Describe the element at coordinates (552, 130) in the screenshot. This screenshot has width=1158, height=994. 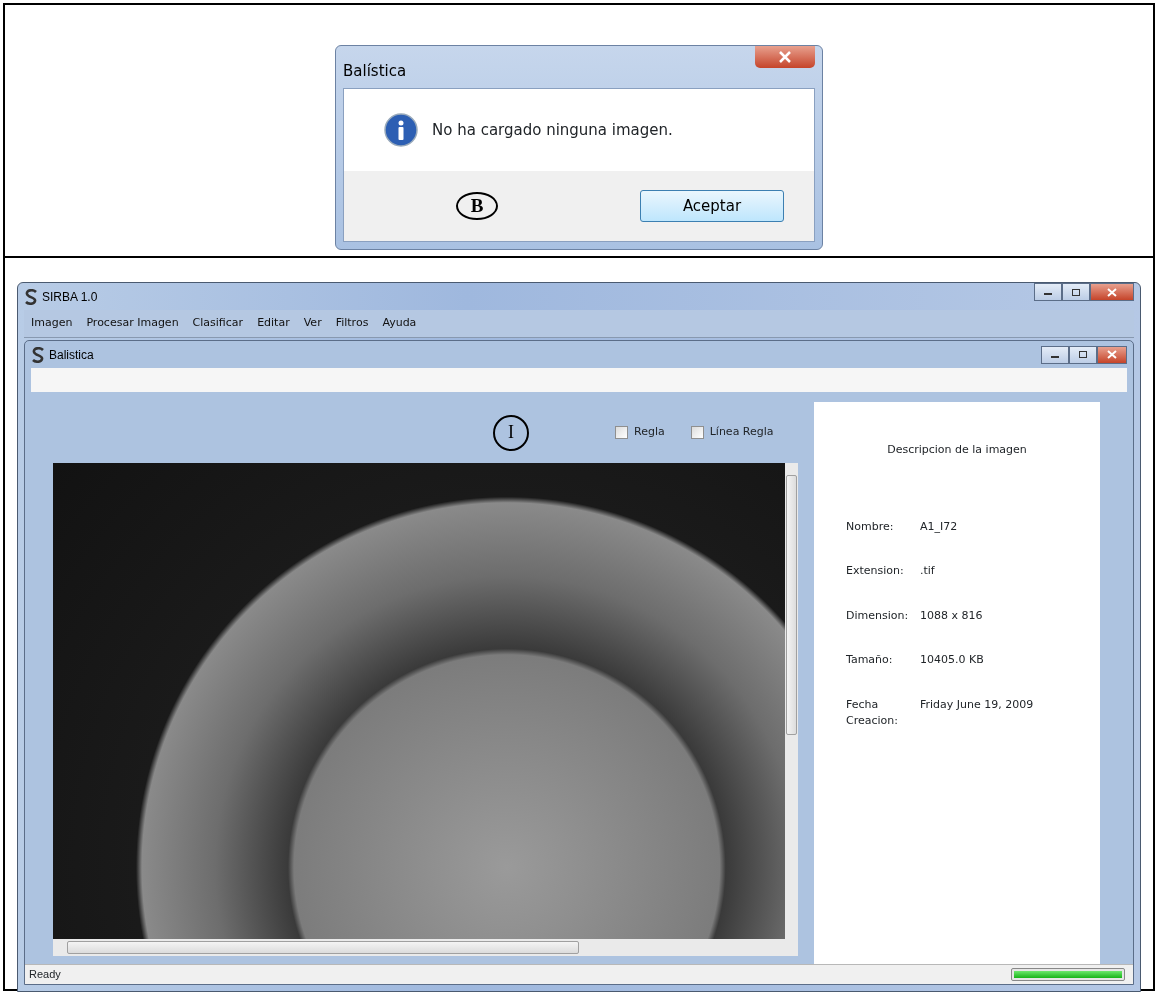
I see `dialog-message: No ha cargado ninguna imagen.` at that location.